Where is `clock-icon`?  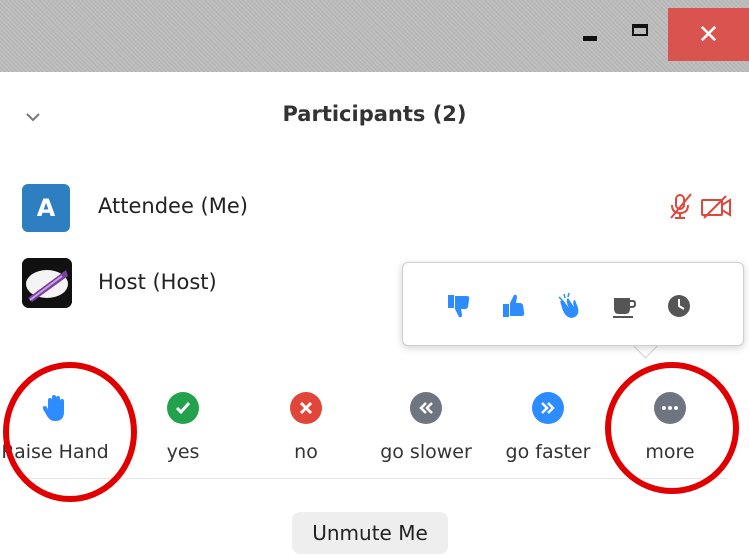
clock-icon is located at coordinates (679, 306).